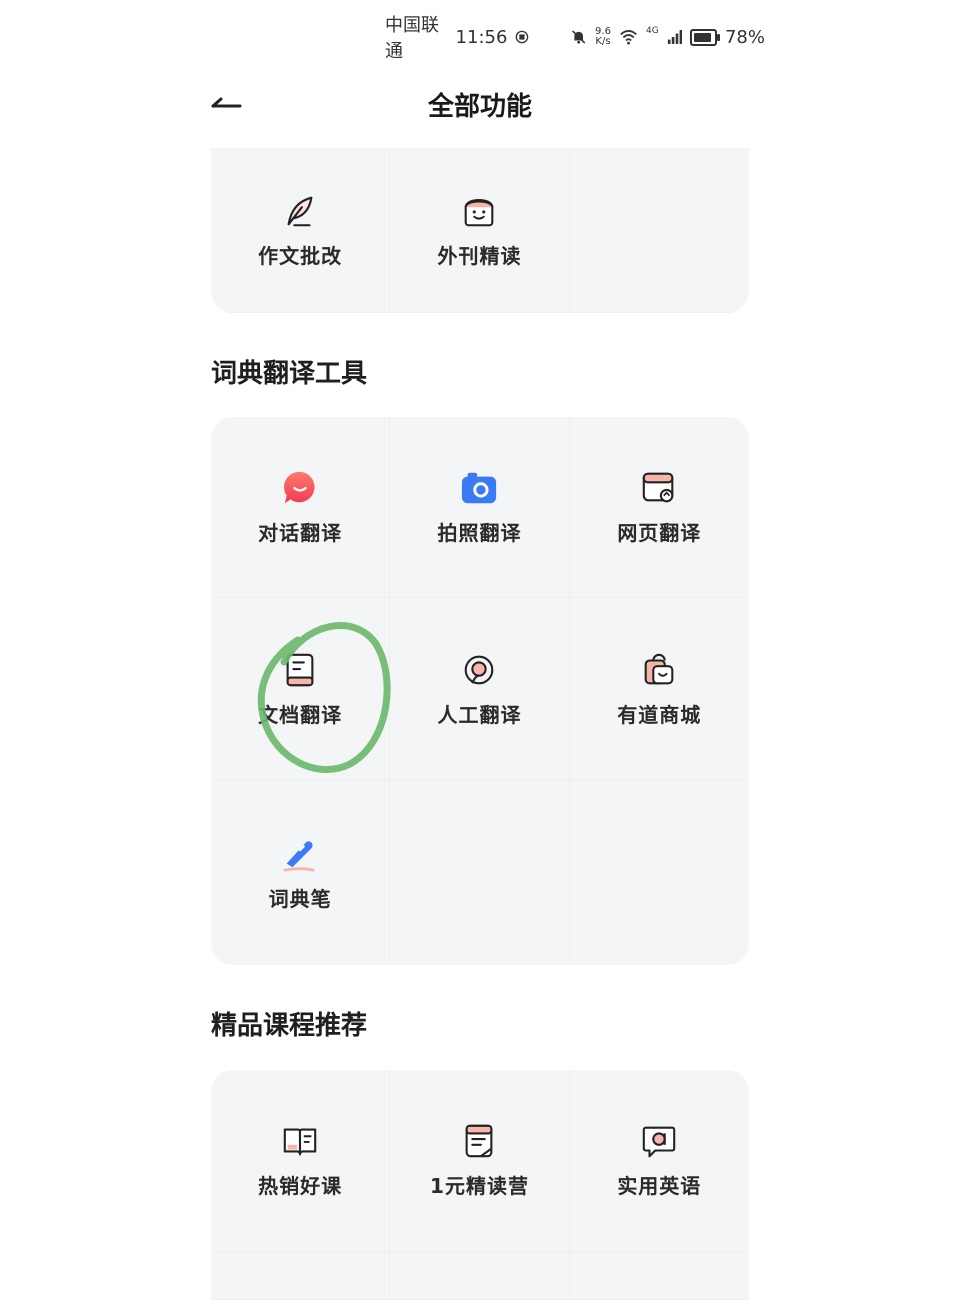 Image resolution: width=960 pixels, height=1300 pixels. What do you see at coordinates (300, 898) in the screenshot?
I see `tool-label: 词典笔` at bounding box center [300, 898].